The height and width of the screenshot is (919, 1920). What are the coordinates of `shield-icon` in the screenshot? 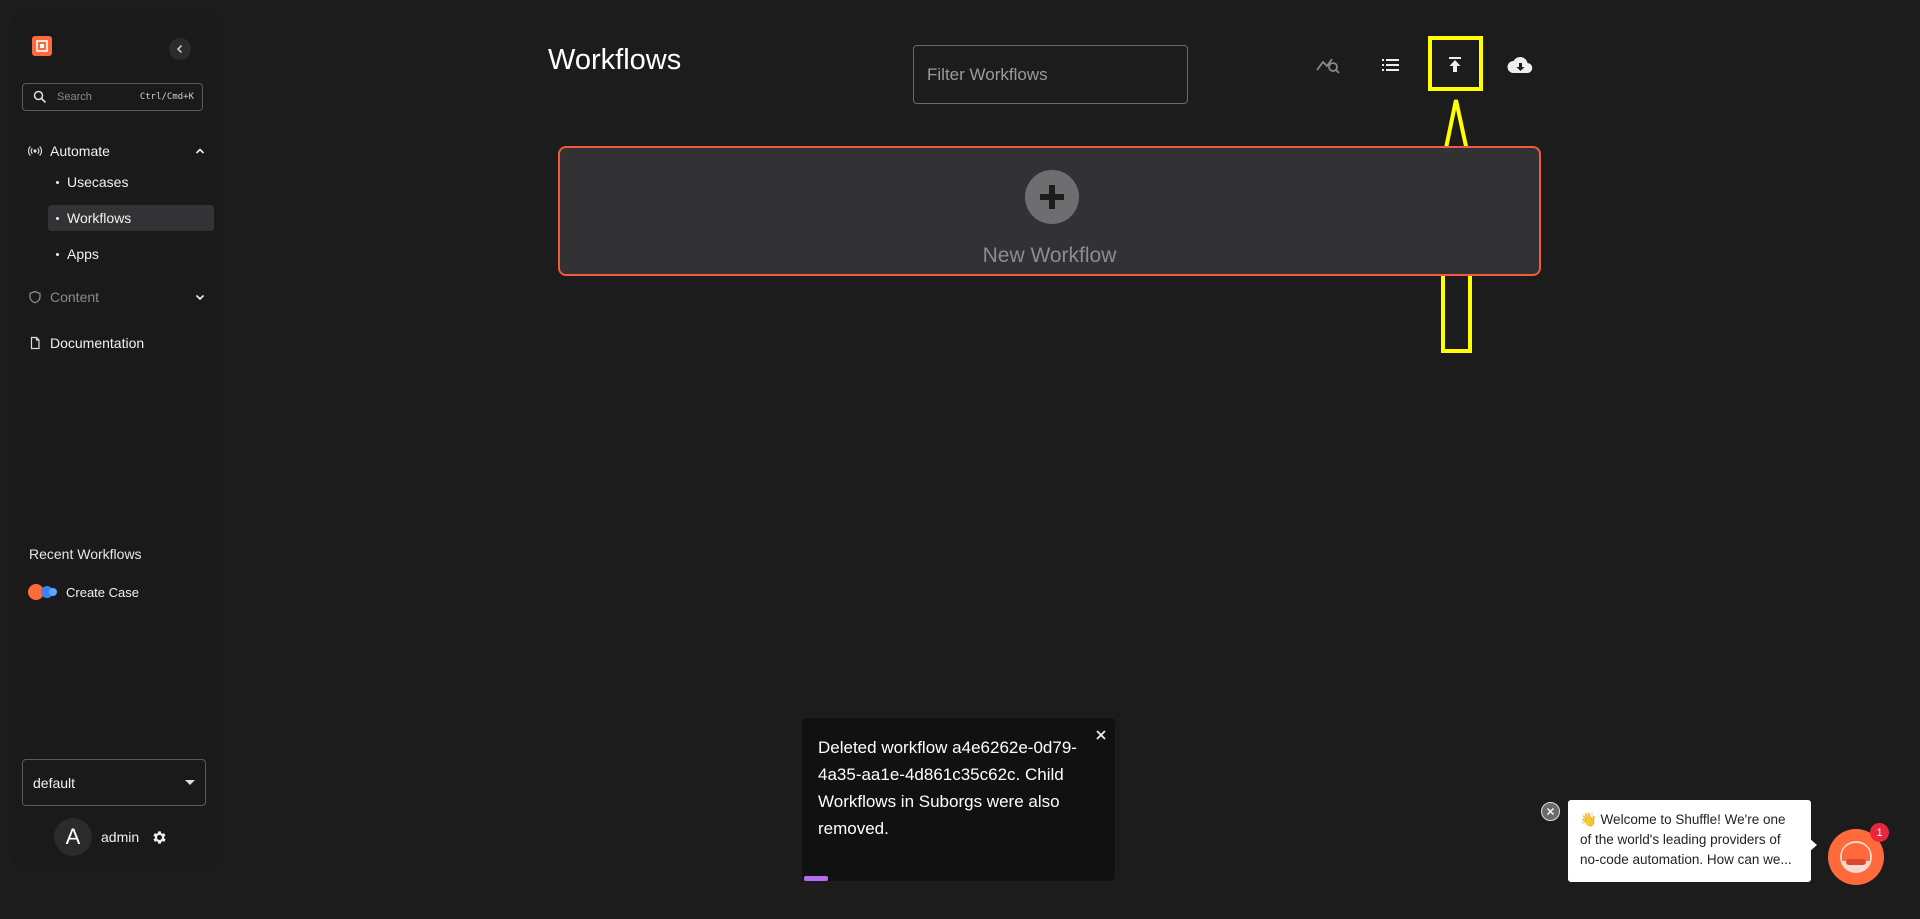 It's located at (35, 297).